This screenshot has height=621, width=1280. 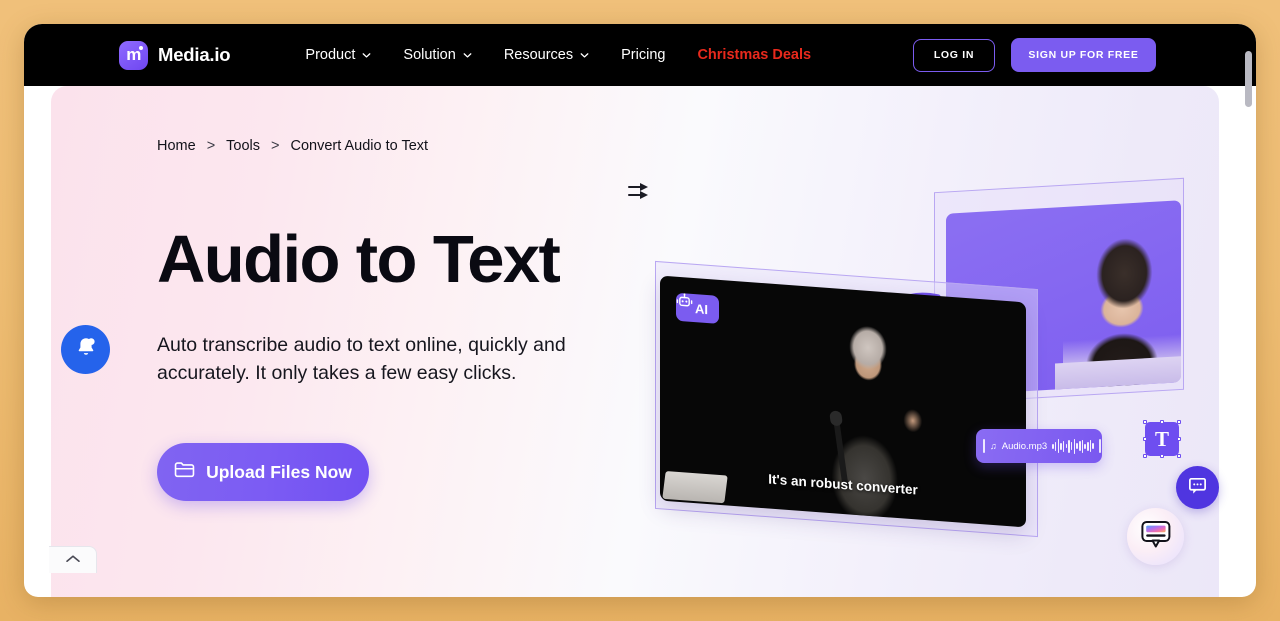 I want to click on nav-item-resources-label: Resources, so click(x=538, y=55).